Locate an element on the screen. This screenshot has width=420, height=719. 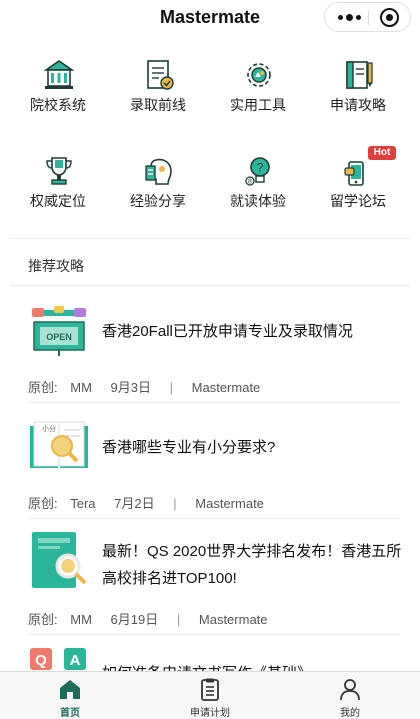
grid-item-study-experience: ? 8 就读体验 is located at coordinates (258, 182).